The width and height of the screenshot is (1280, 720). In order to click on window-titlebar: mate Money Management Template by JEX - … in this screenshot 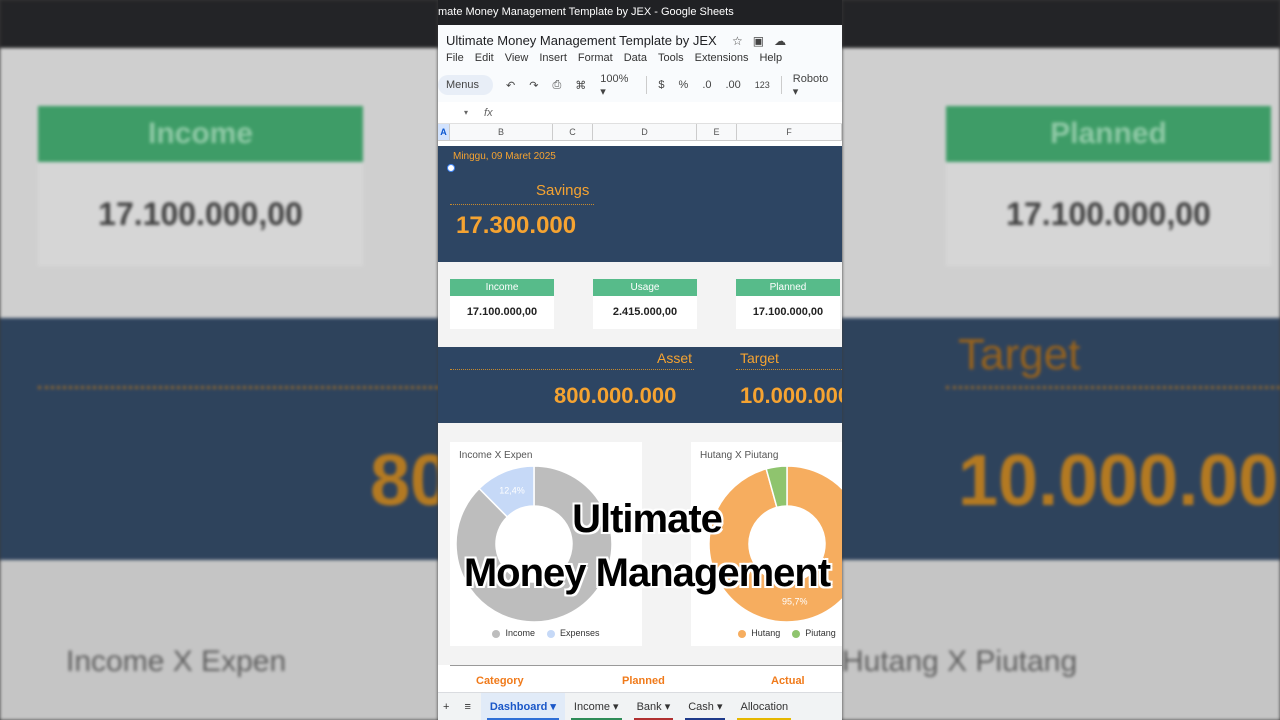, I will do `click(640, 12)`.